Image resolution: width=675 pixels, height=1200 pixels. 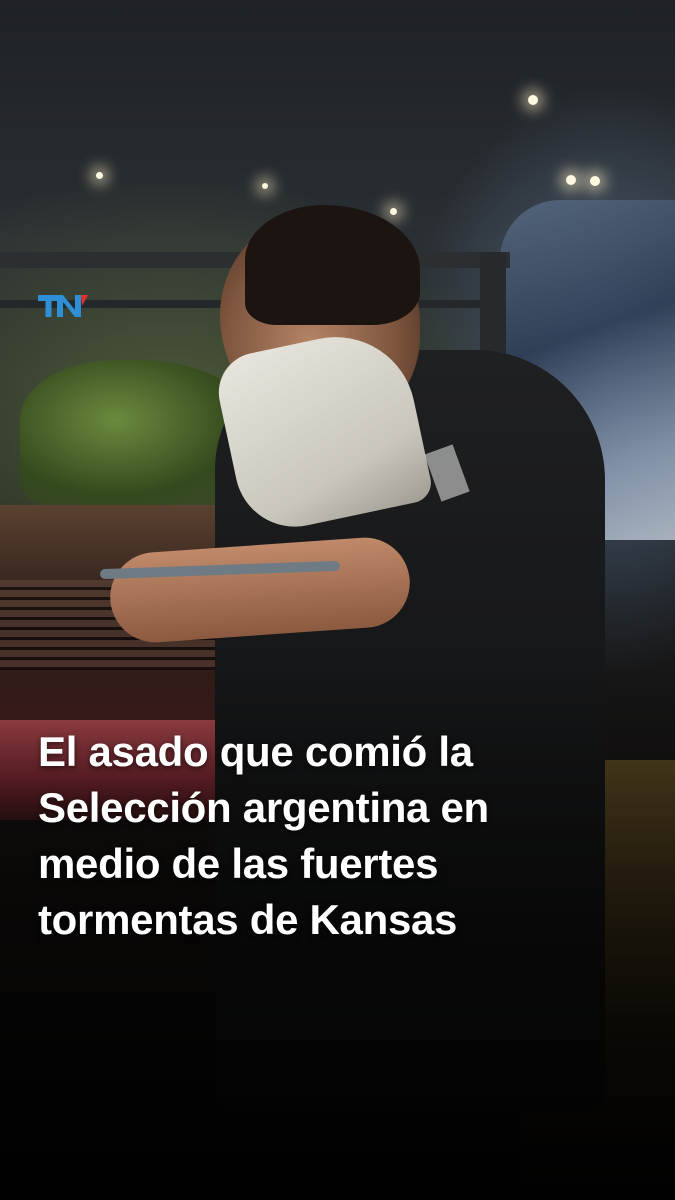 I want to click on headline-line: Selección argentina en, so click(x=263, y=807).